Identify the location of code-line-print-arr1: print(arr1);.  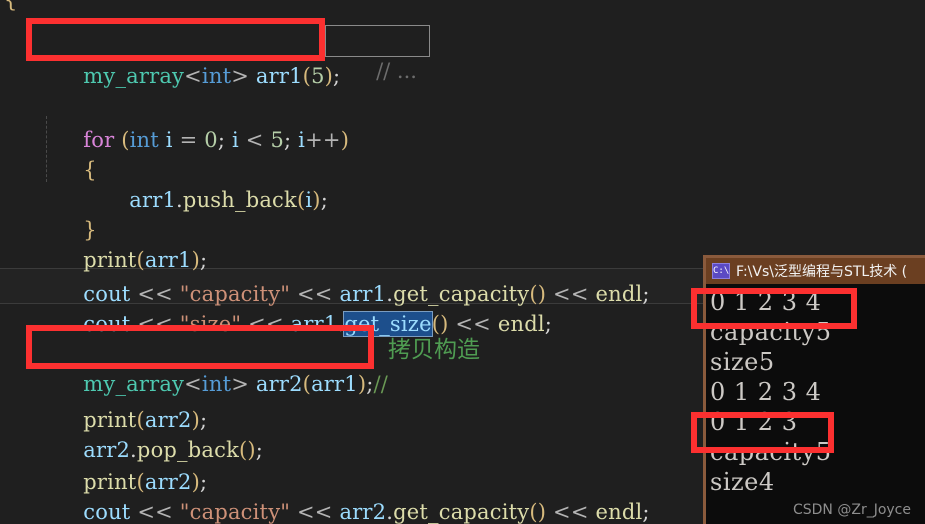
(462, 239).